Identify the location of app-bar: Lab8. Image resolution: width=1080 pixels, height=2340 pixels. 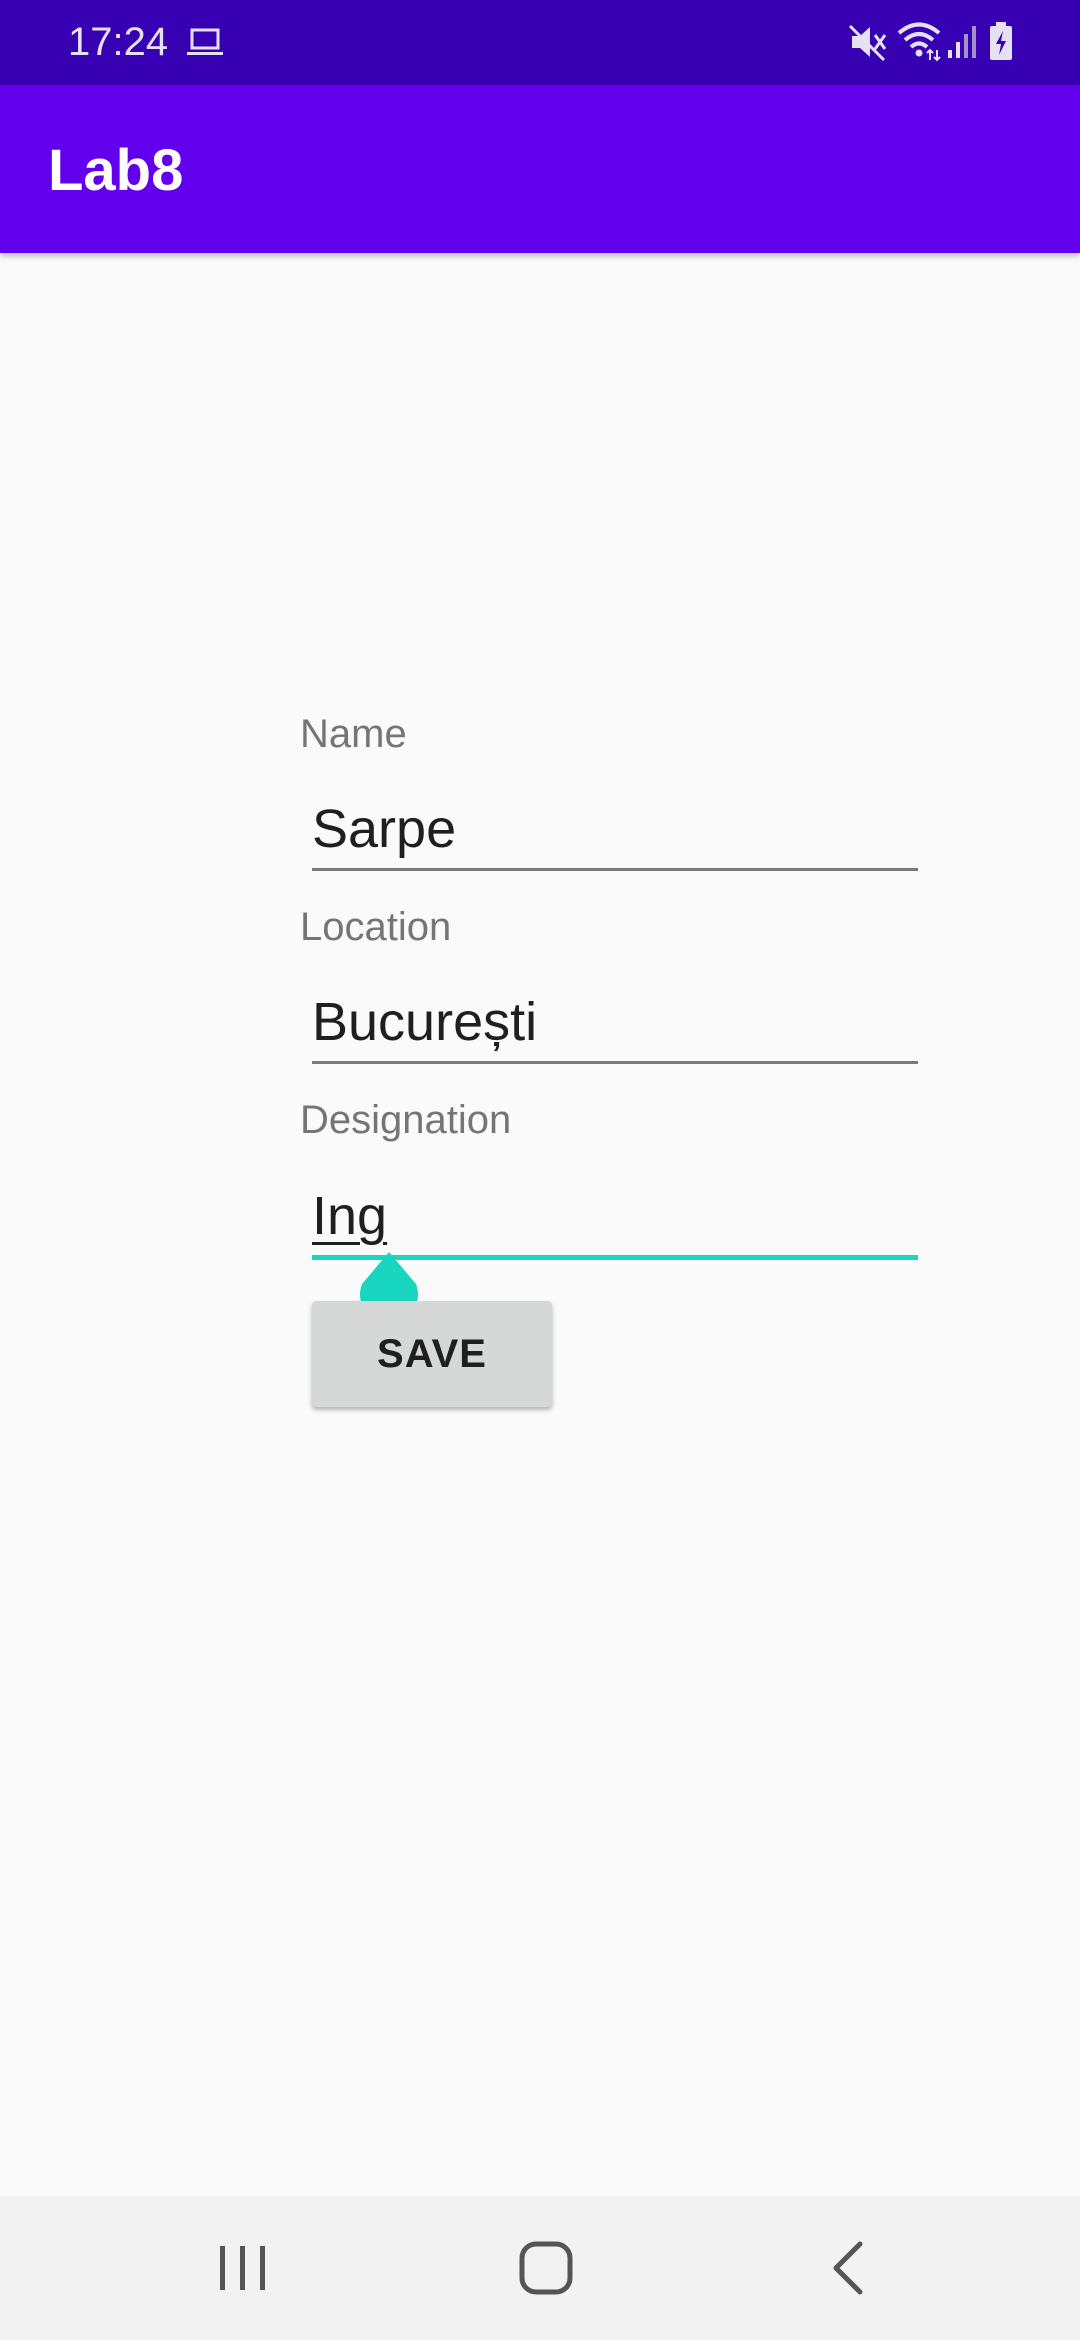
(540, 169).